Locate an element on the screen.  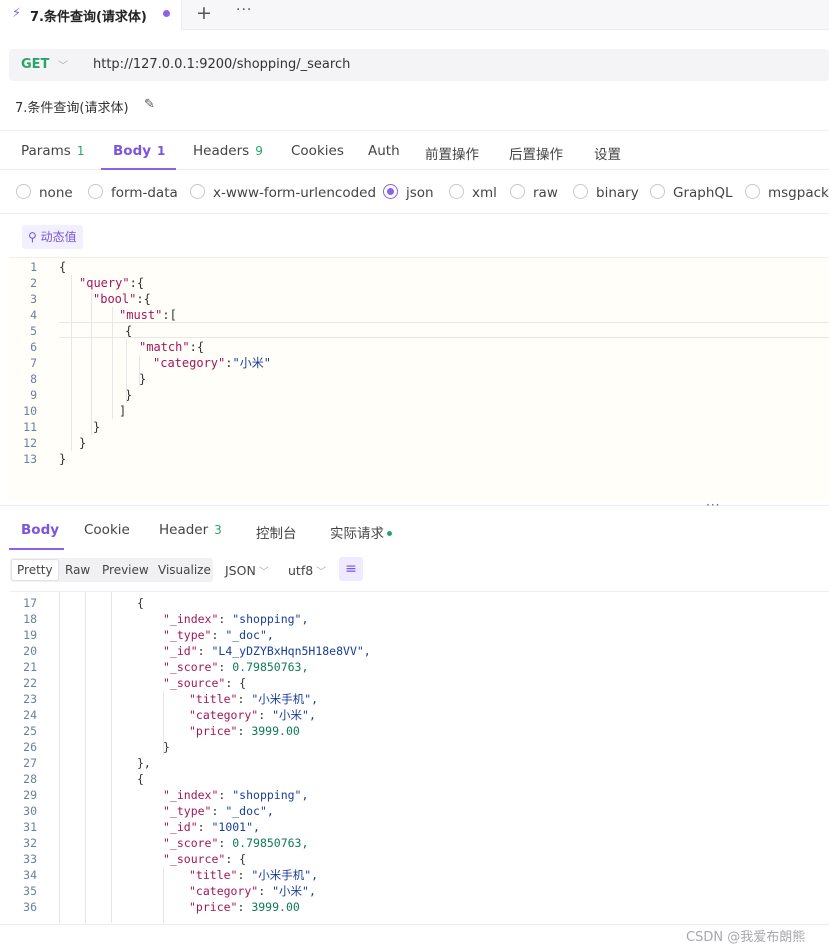
tab-label: 设置 is located at coordinates (607, 155).